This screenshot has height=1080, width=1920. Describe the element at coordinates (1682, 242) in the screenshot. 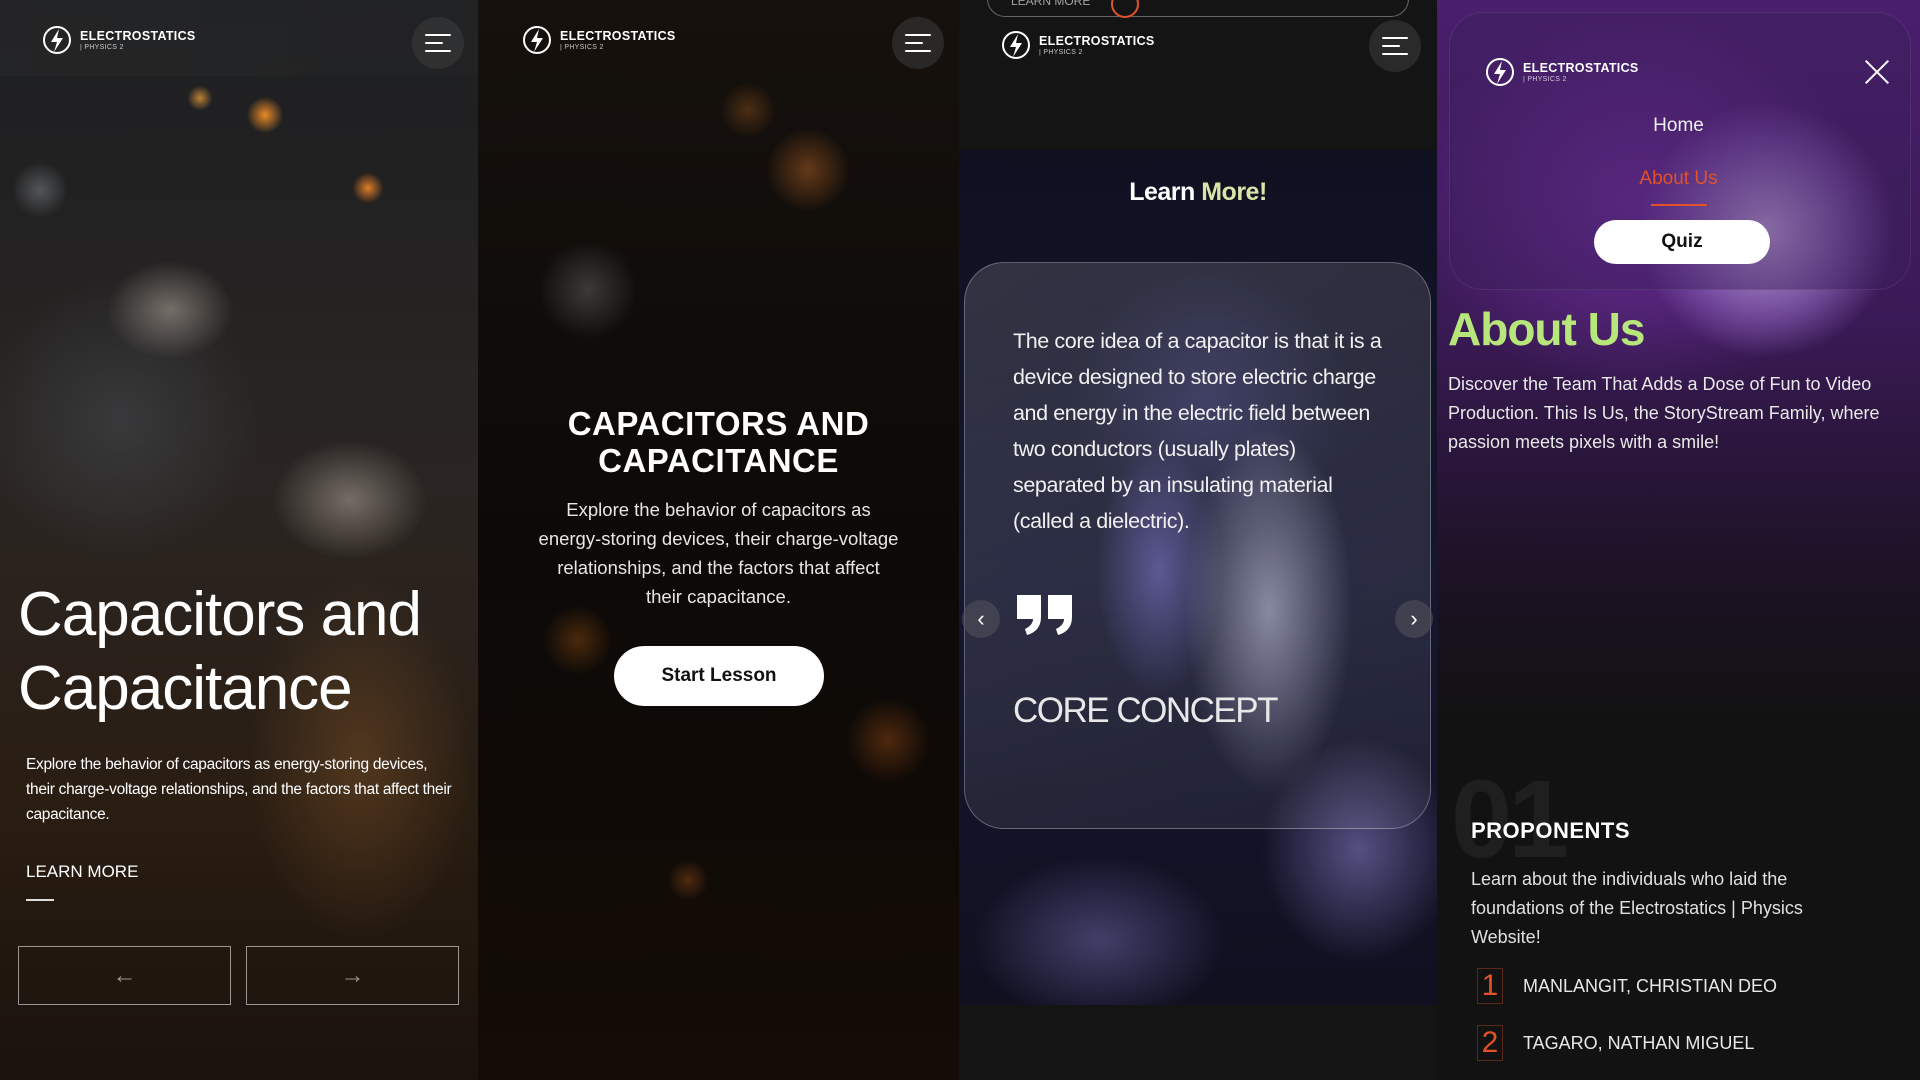

I see `quiz-button: Quiz` at that location.